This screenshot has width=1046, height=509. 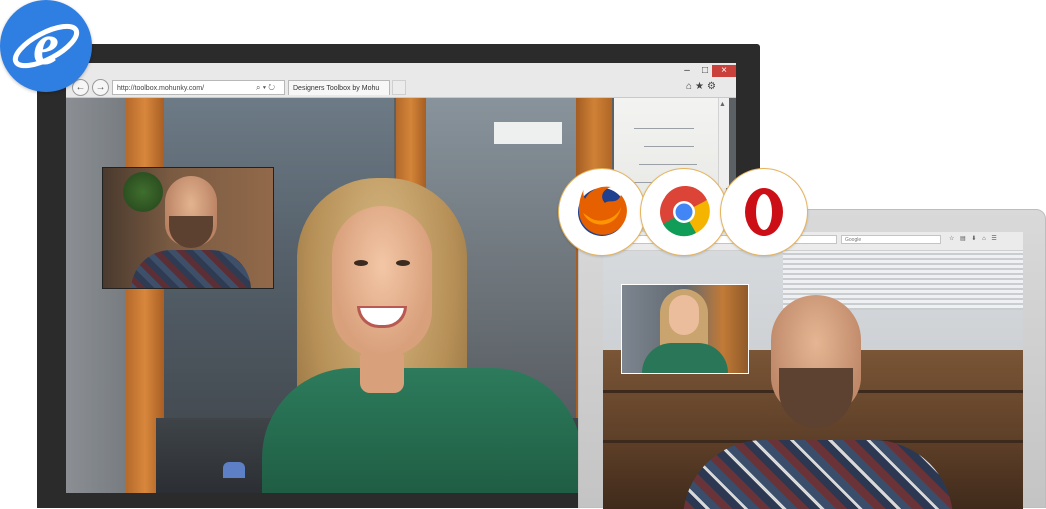 I want to click on firefox-circle, so click(x=602, y=212).